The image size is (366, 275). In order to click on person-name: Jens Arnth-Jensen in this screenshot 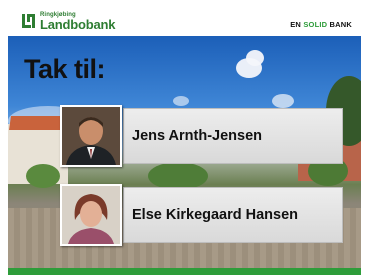, I will do `click(233, 136)`.